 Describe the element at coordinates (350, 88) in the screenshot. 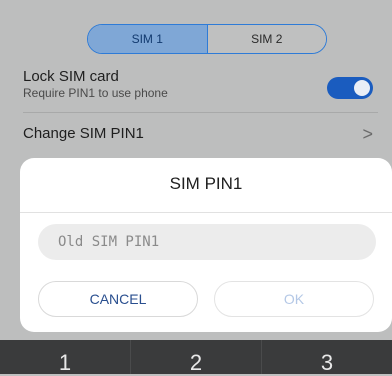

I see `lock-sim-toggle` at that location.